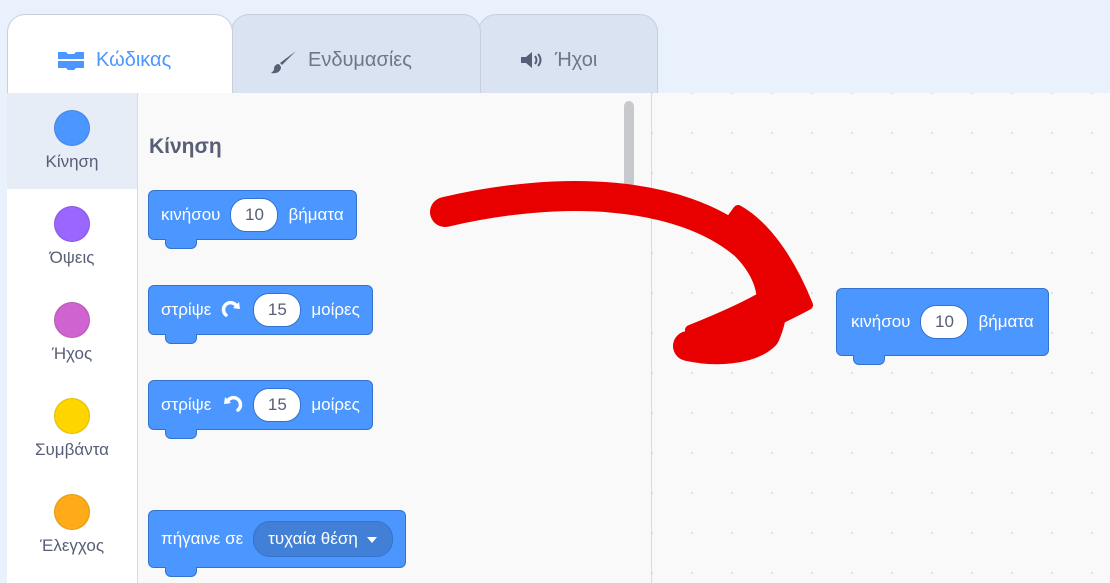 Image resolution: width=1110 pixels, height=583 pixels. I want to click on category-looks: Όψεις, so click(72, 237).